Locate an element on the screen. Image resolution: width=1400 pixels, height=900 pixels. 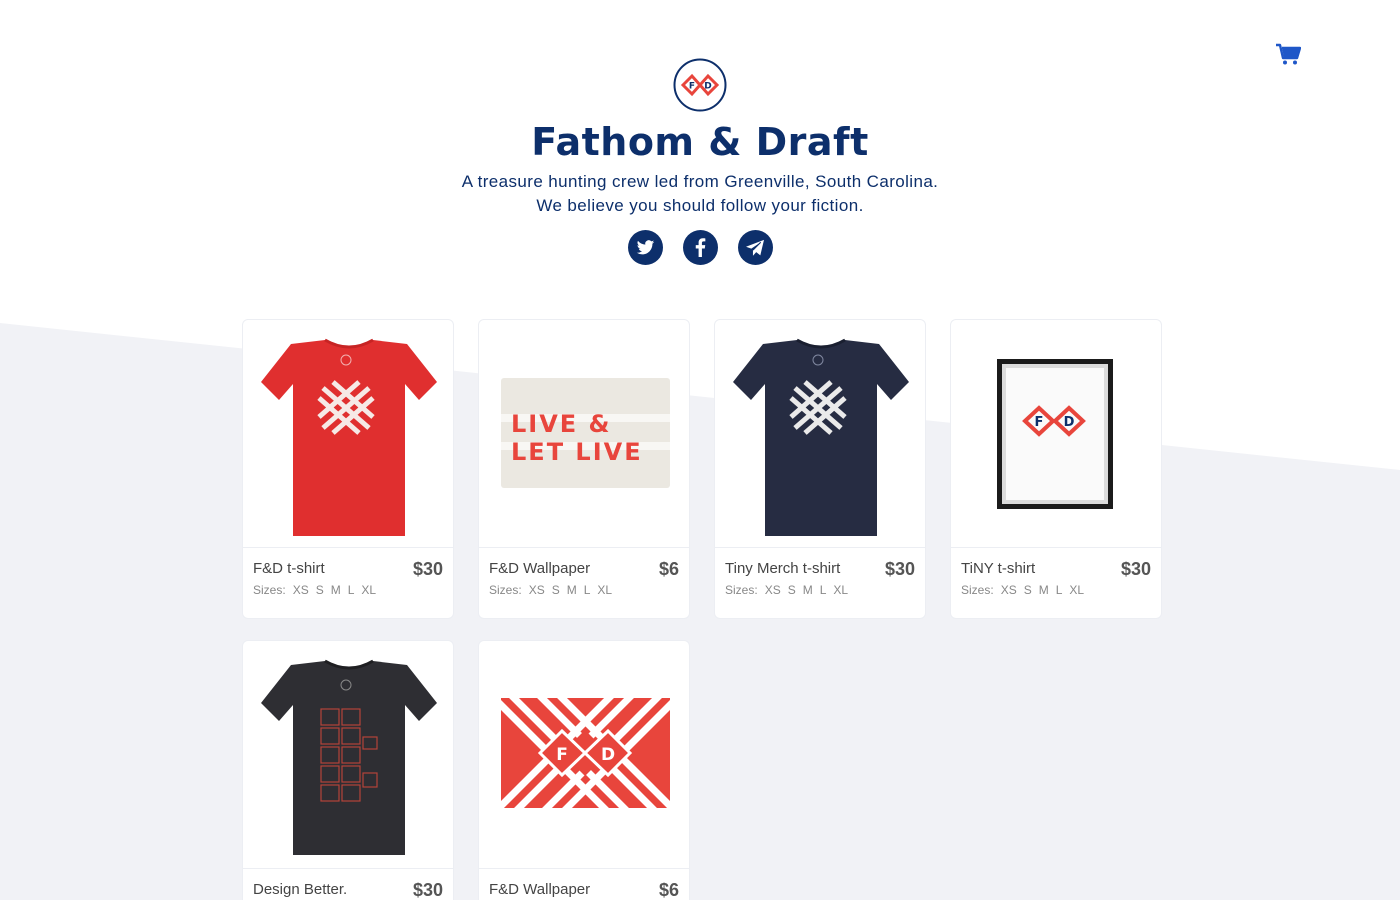
brand-logo: F D is located at coordinates (700, 85).